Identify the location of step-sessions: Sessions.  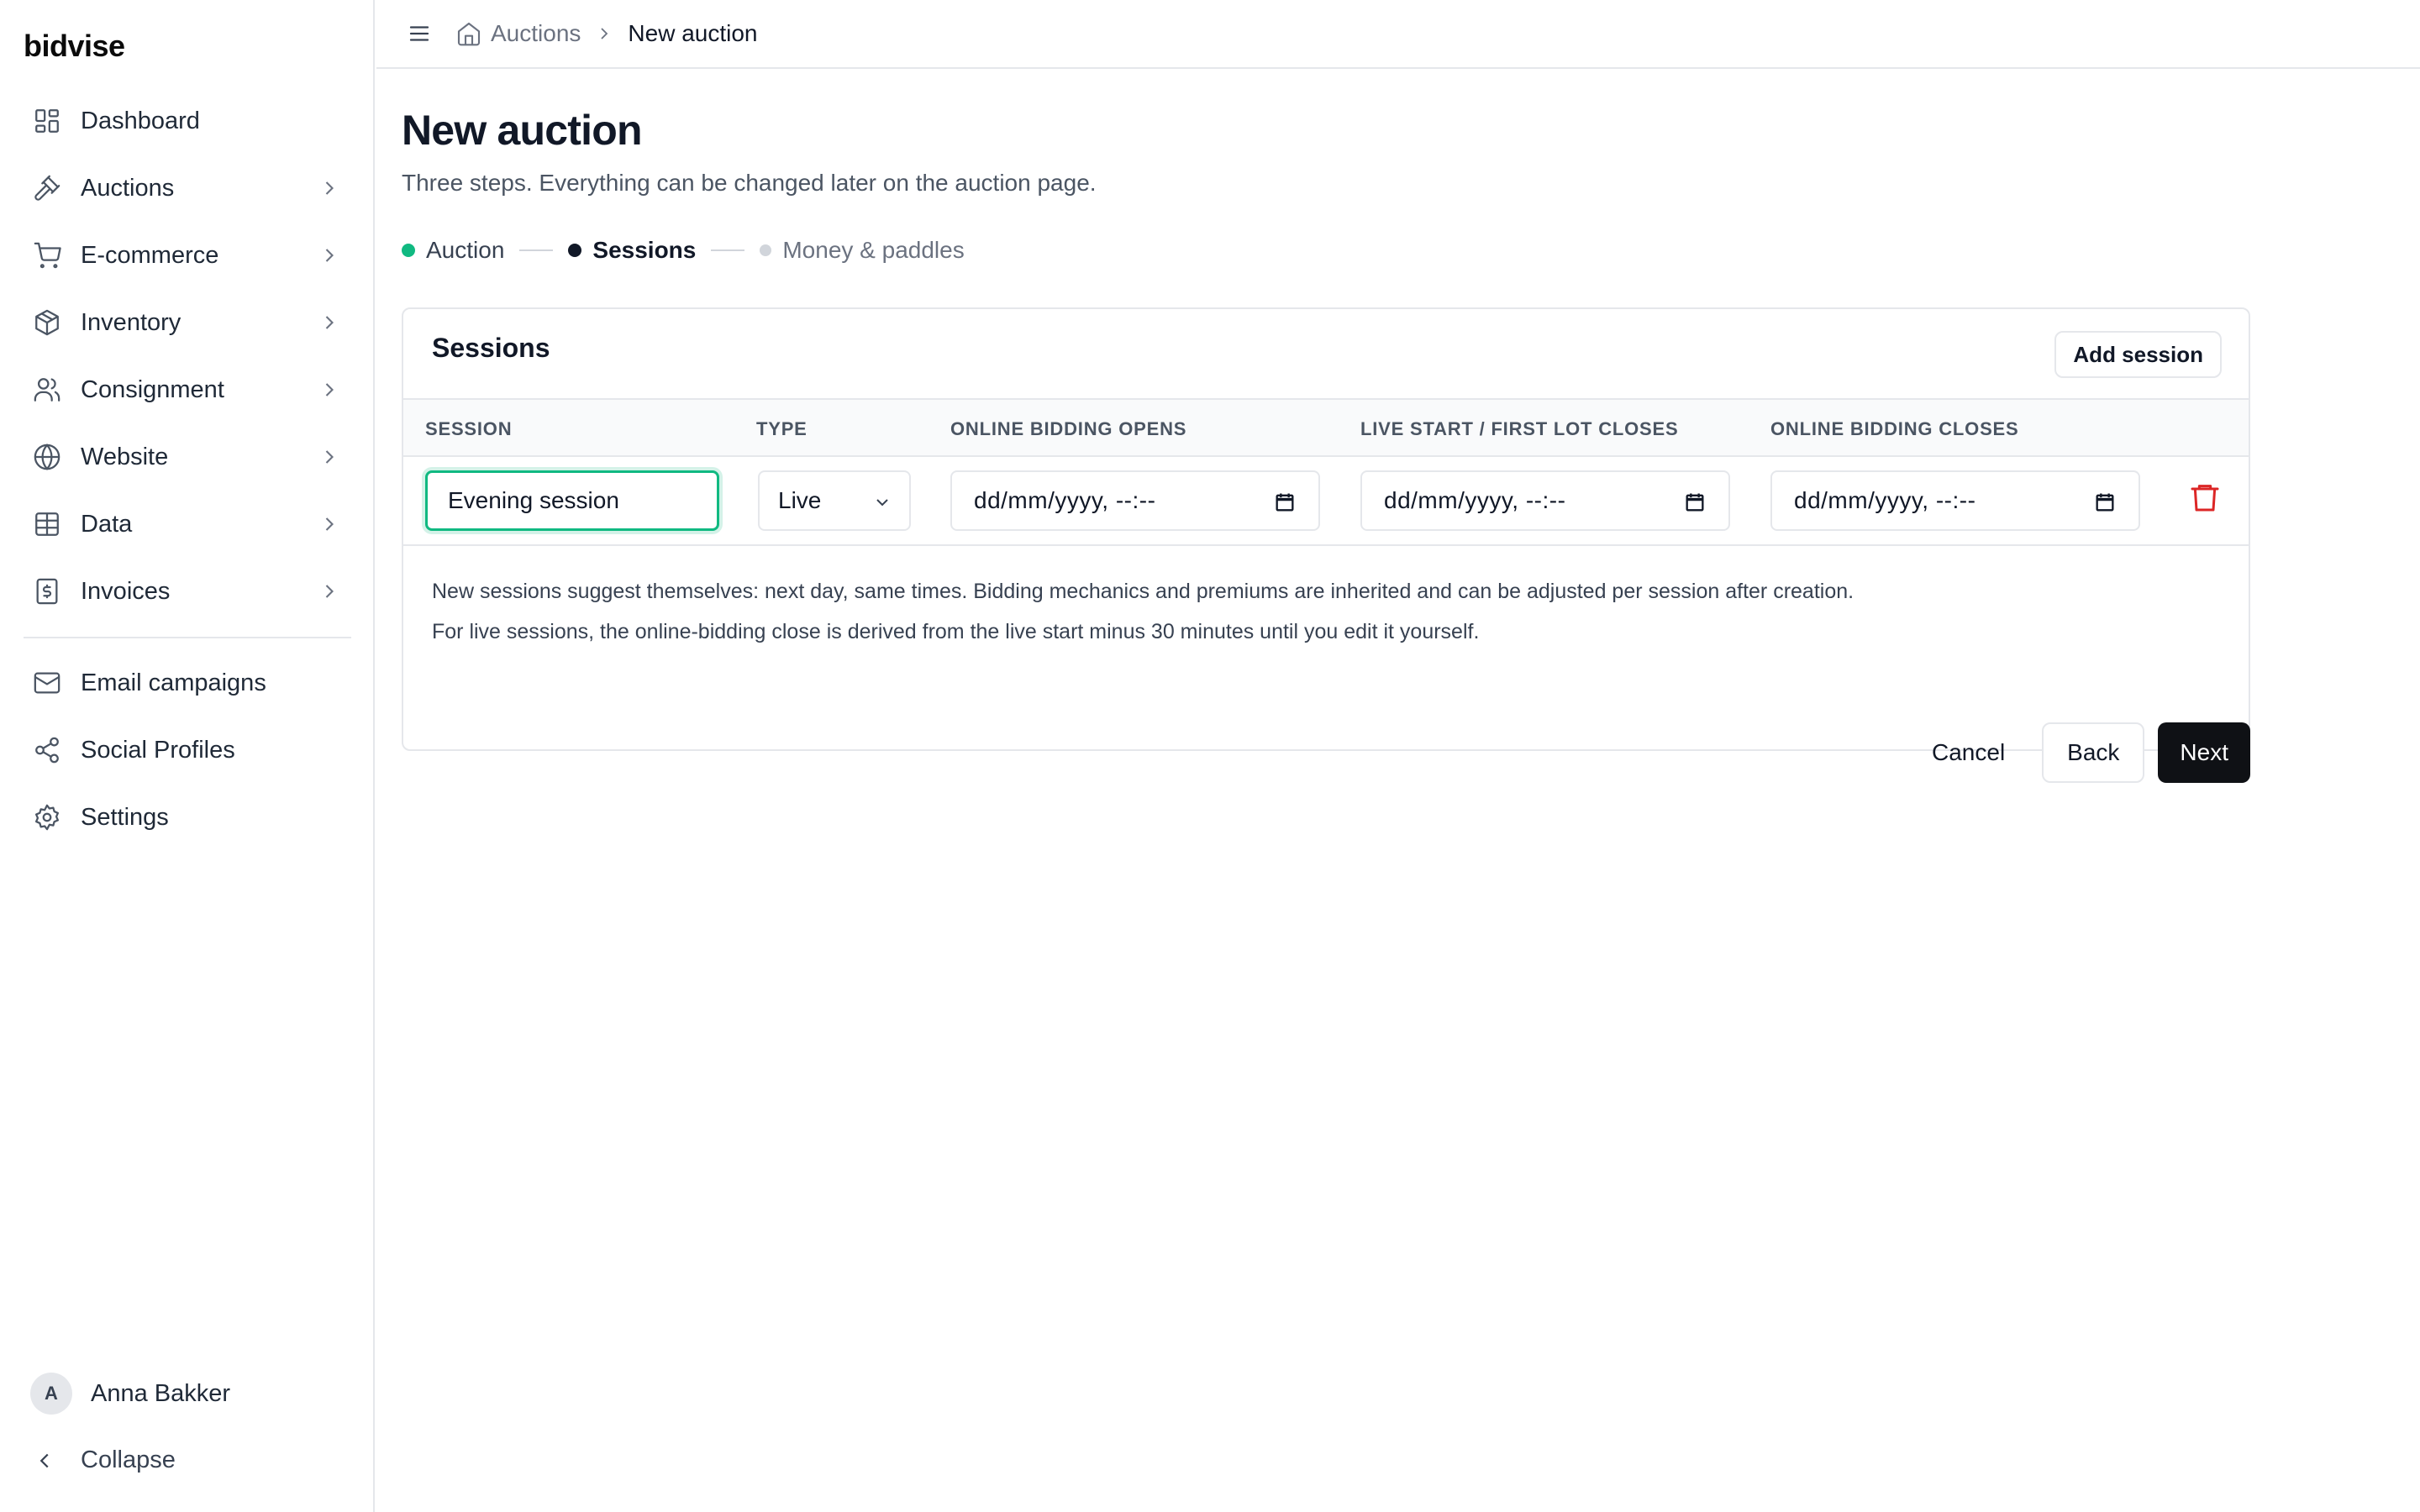
(632, 250).